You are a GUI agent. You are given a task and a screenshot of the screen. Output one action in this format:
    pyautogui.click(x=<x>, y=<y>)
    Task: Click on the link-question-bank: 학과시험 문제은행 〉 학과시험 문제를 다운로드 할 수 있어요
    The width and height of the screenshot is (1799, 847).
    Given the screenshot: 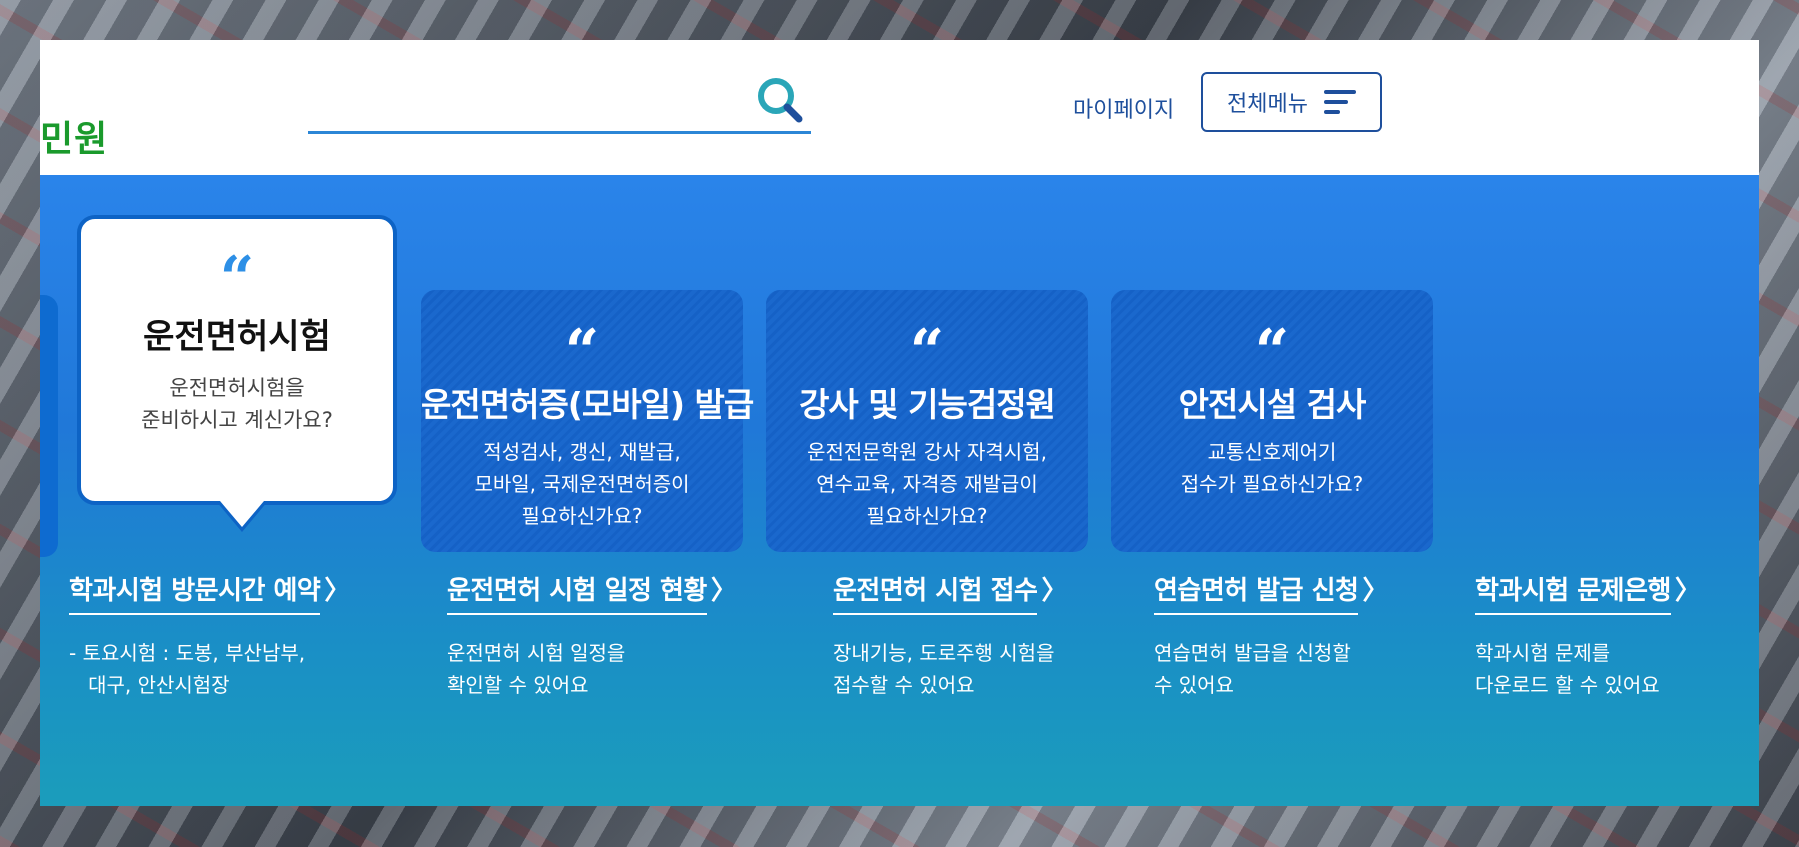 What is the action you would take?
    pyautogui.click(x=1588, y=635)
    